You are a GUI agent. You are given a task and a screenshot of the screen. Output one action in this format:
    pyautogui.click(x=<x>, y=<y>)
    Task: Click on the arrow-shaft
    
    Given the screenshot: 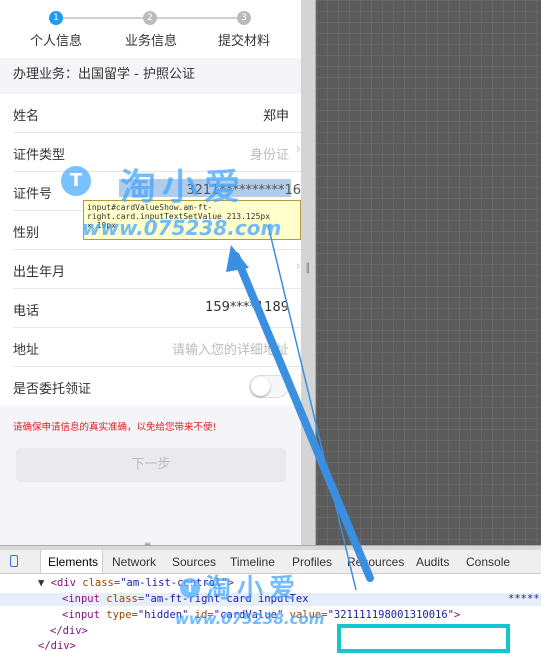 What is the action you would take?
    pyautogui.click(x=303, y=417)
    